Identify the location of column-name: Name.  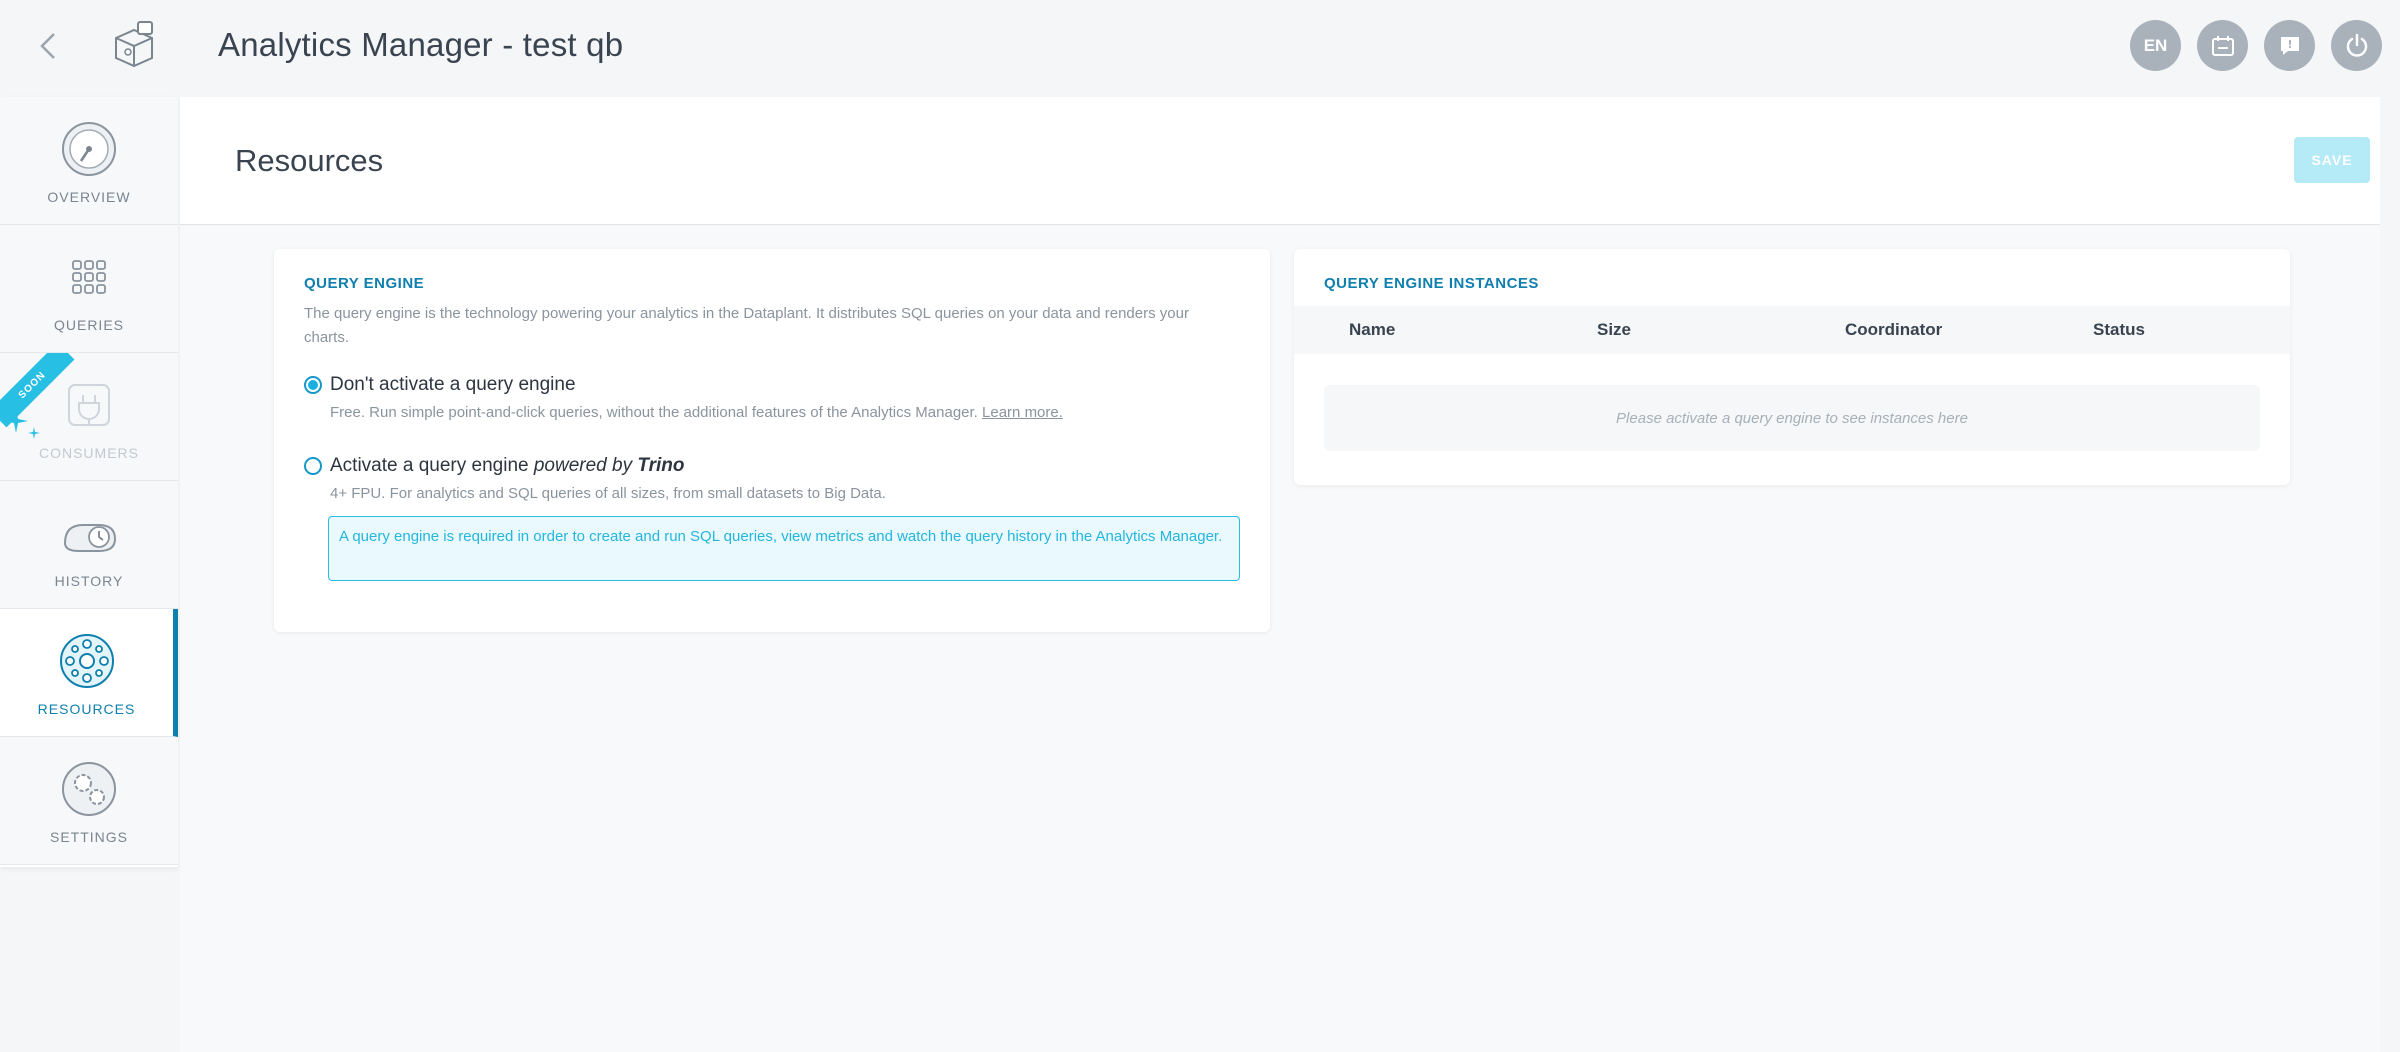
(1372, 329).